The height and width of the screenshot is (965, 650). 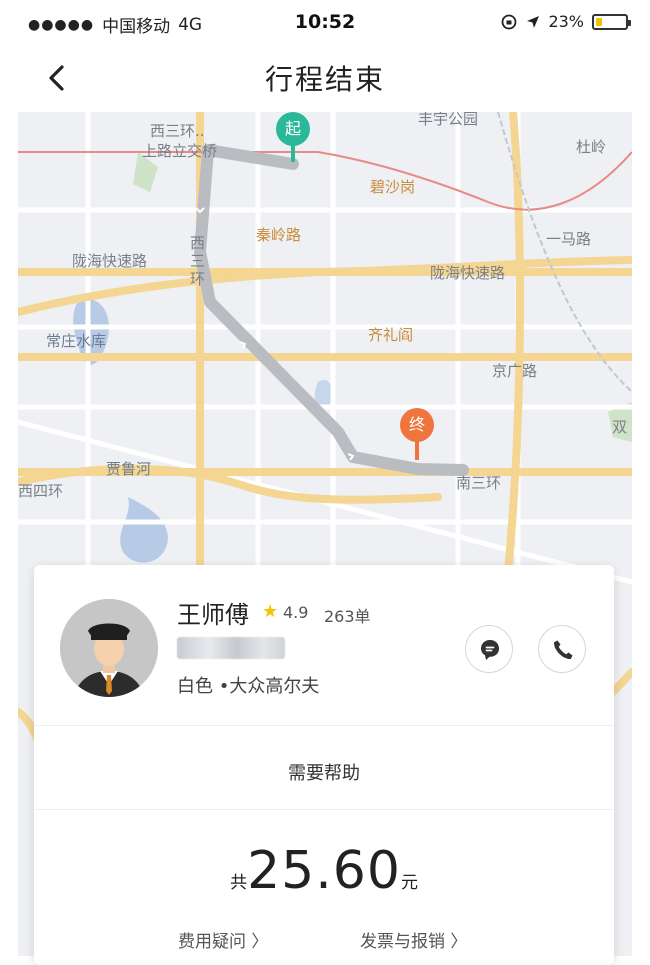 I want to click on battery-percent: 23%, so click(x=566, y=21).